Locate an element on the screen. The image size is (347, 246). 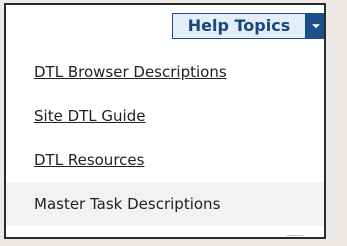
chevron-down-icon is located at coordinates (314, 26).